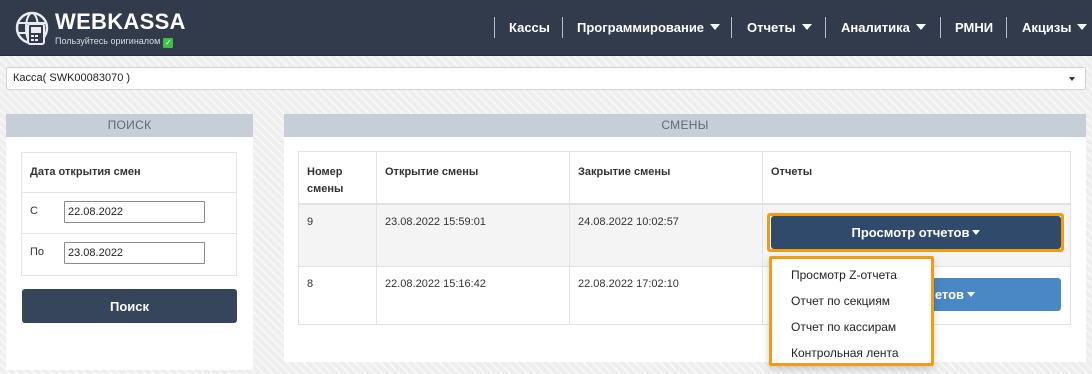 This screenshot has height=374, width=1092. I want to click on nav-item-kassy: Кассы, so click(529, 28).